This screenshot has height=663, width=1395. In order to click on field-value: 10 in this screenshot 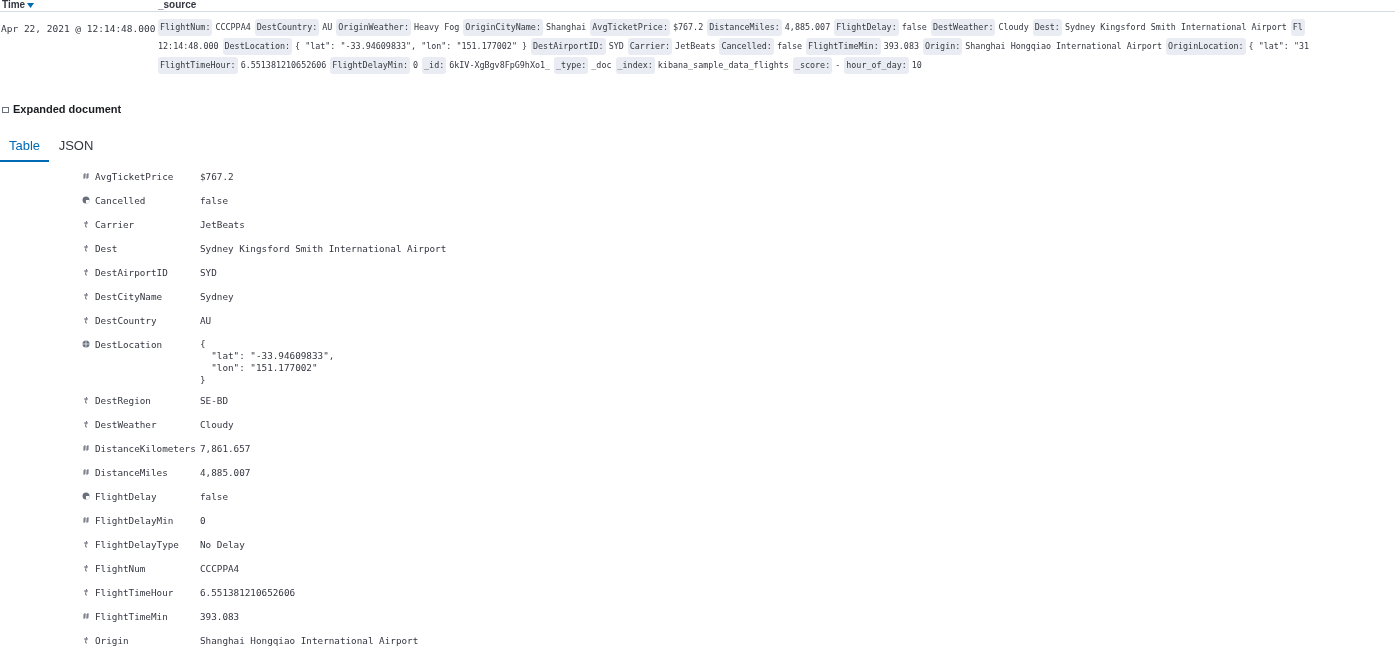, I will do `click(916, 65)`.